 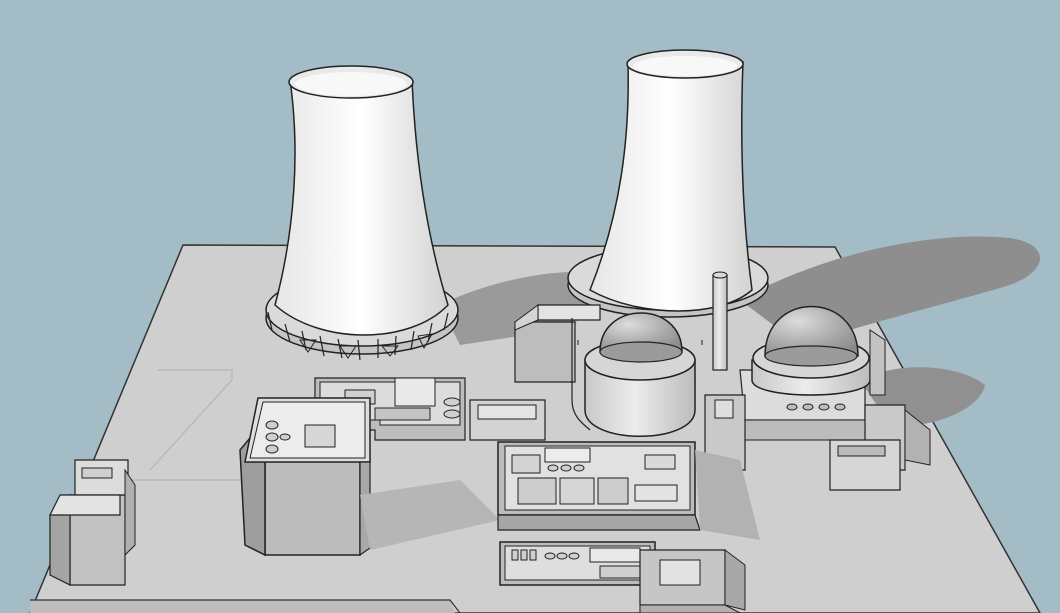 I want to click on storage-building-tall, so click(x=305, y=477).